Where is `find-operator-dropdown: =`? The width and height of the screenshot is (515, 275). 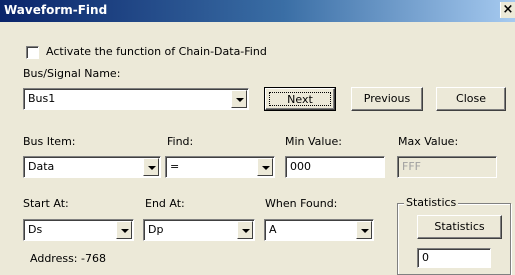 find-operator-dropdown: = is located at coordinates (220, 167).